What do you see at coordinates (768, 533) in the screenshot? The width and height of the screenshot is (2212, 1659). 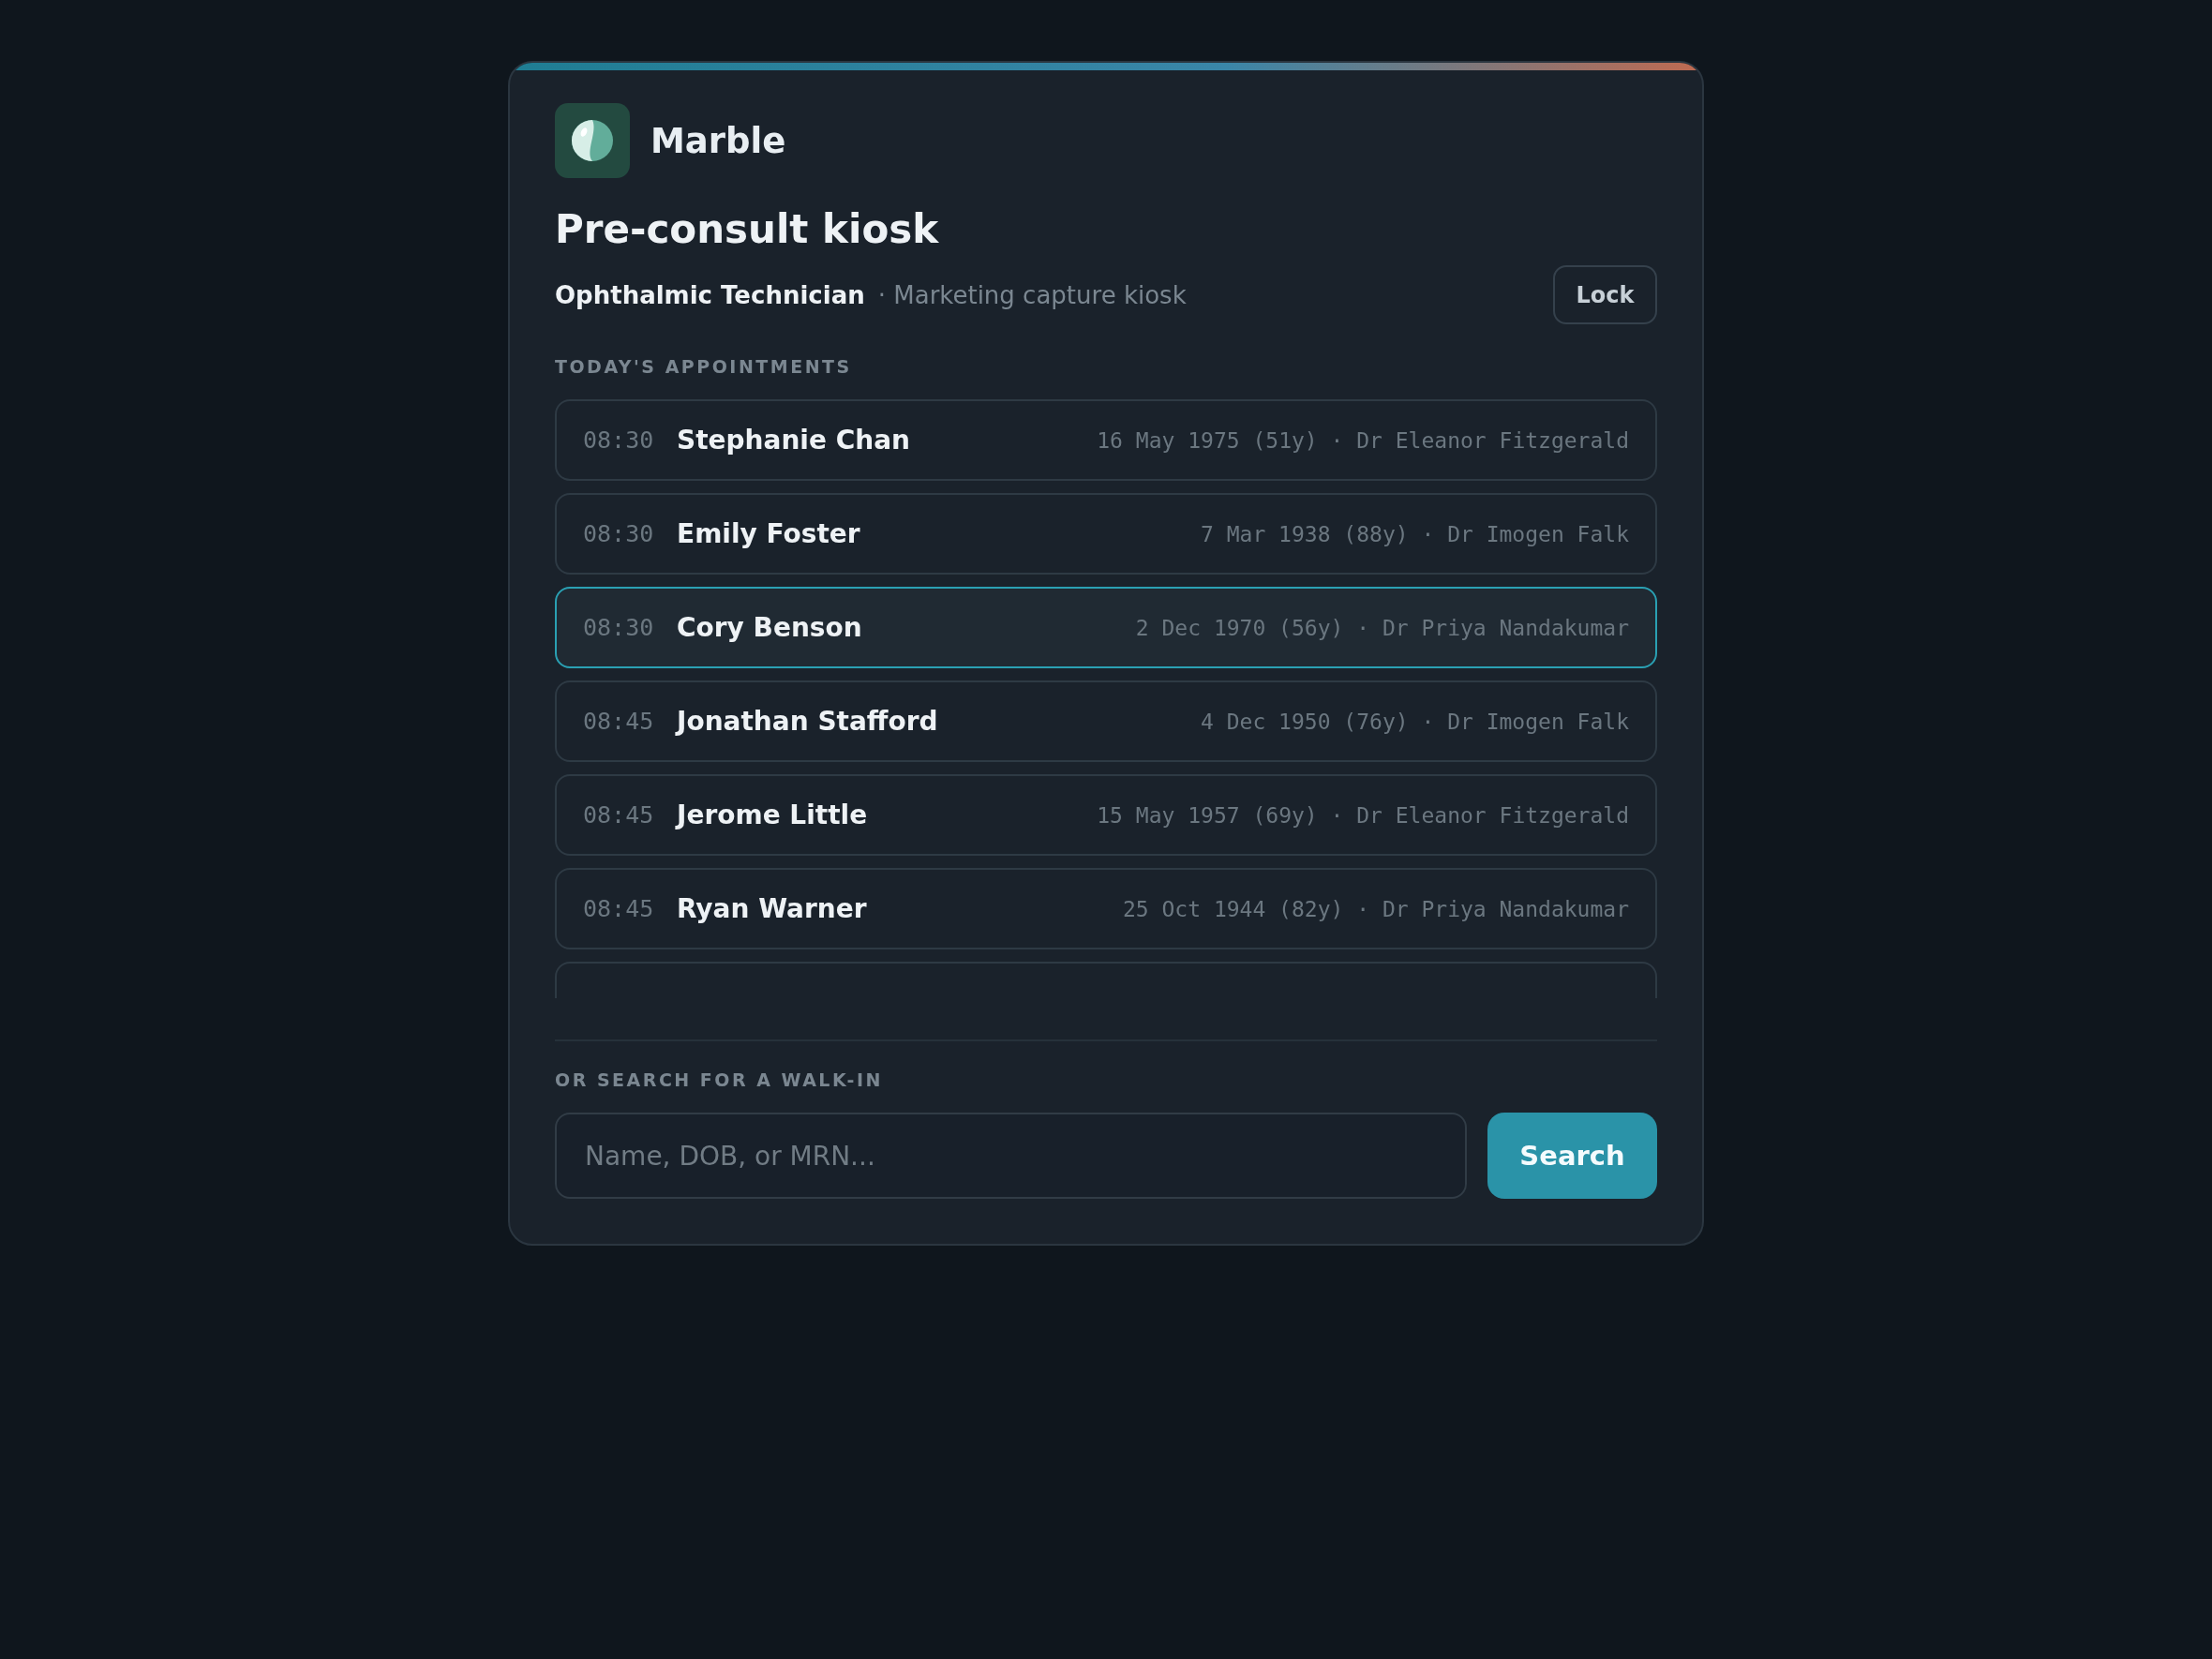 I see `patient-name: Emily Foster` at bounding box center [768, 533].